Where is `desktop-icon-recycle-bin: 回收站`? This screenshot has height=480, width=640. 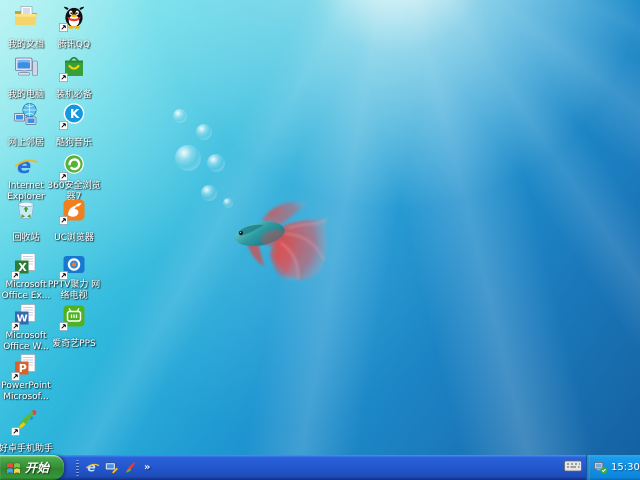
desktop-icon-recycle-bin: 回收站 is located at coordinates (26, 220).